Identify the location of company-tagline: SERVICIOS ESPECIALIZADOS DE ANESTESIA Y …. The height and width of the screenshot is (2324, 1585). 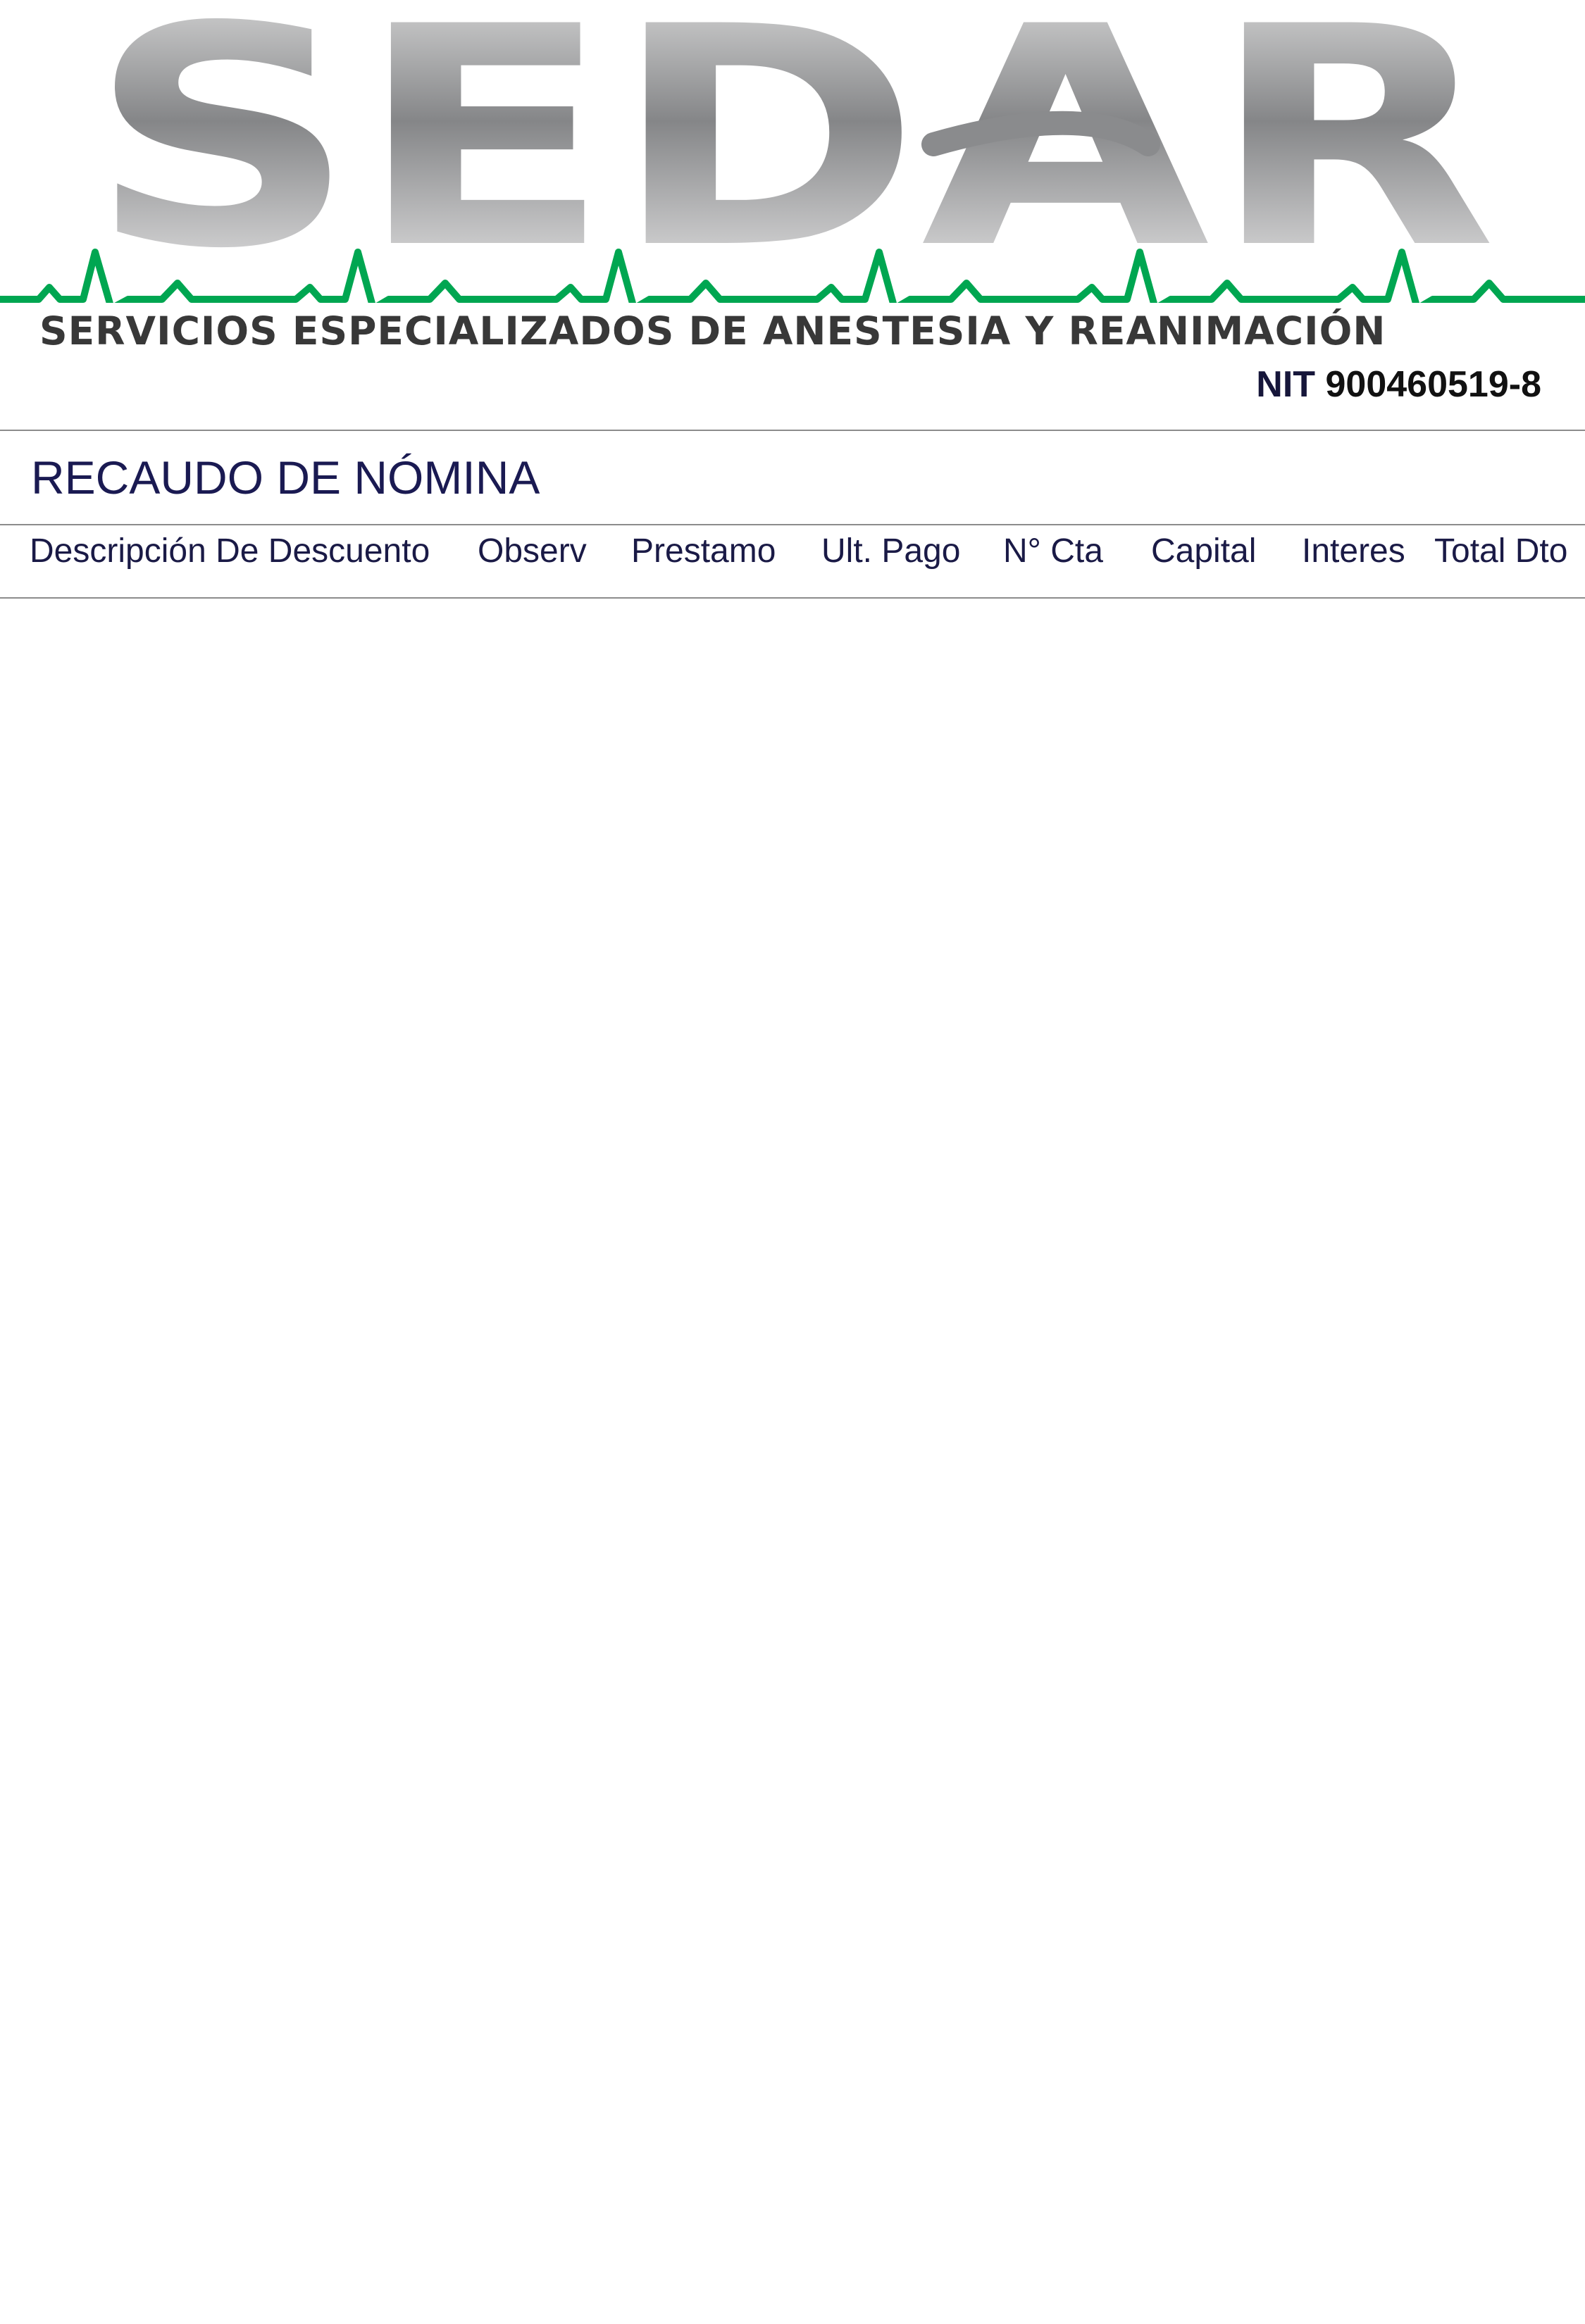
(712, 331).